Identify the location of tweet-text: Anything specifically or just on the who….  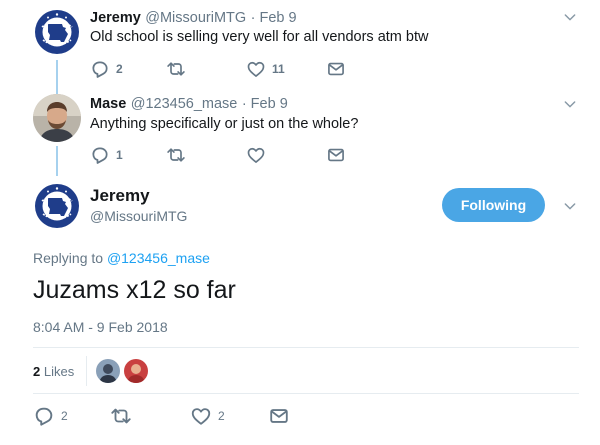
(224, 124).